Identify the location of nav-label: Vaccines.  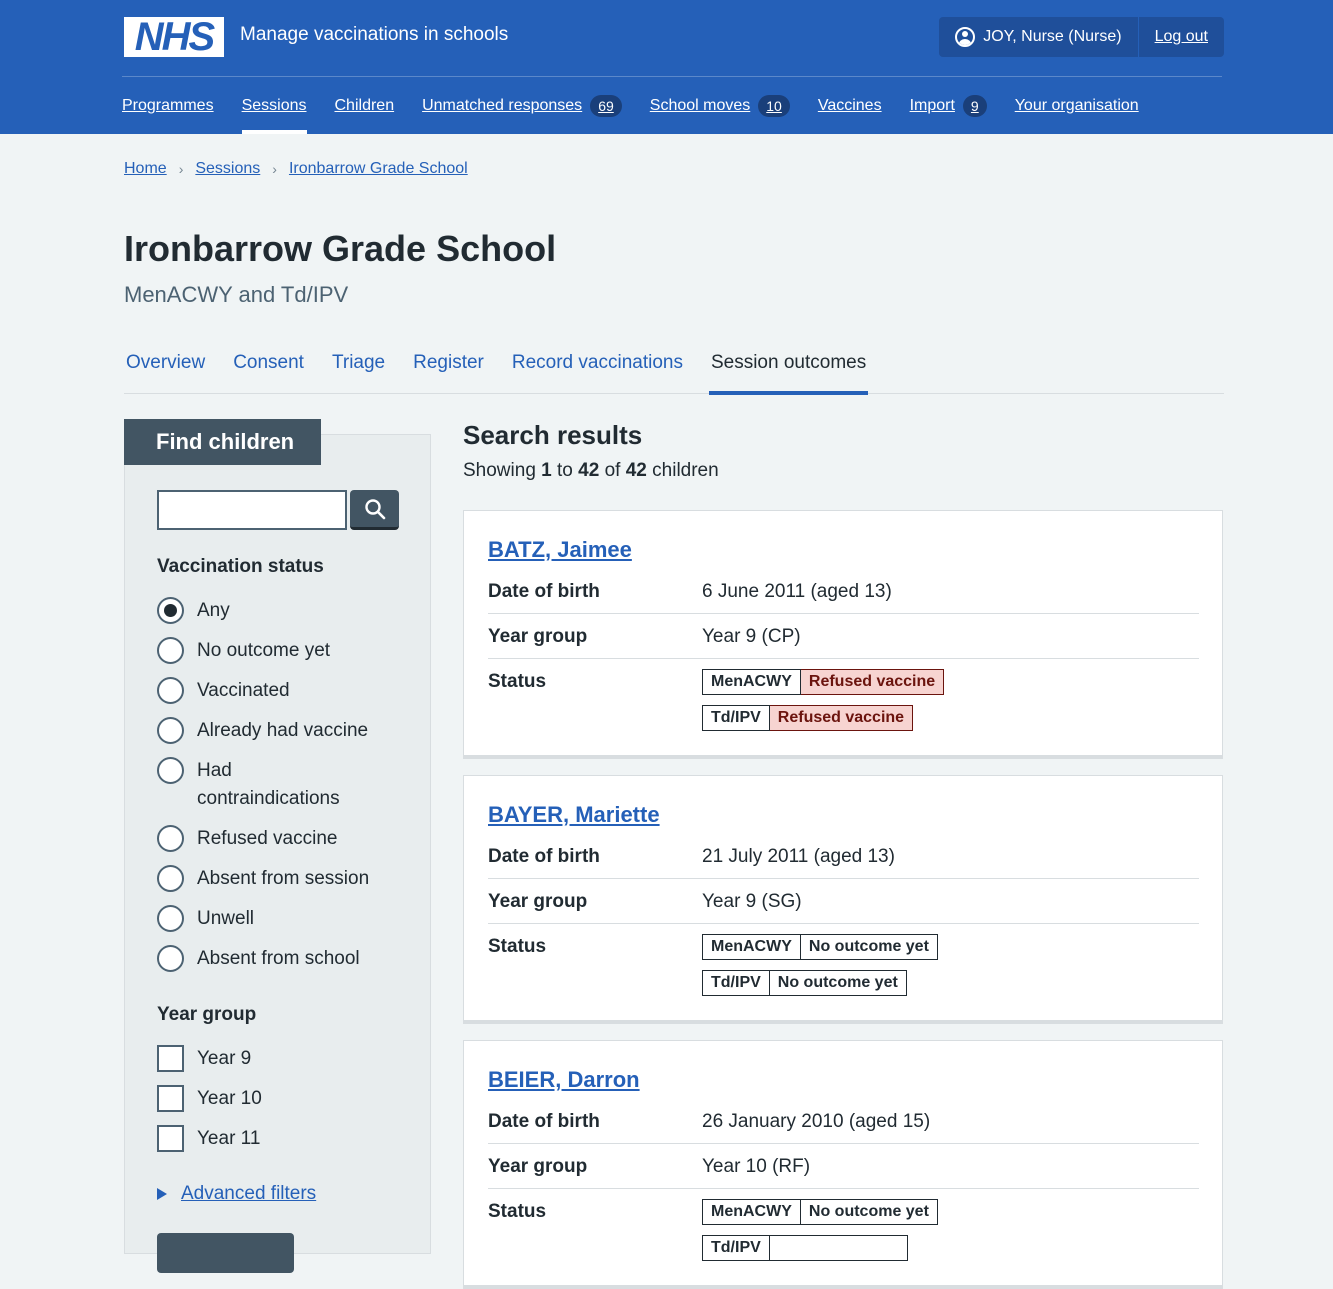
(849, 105).